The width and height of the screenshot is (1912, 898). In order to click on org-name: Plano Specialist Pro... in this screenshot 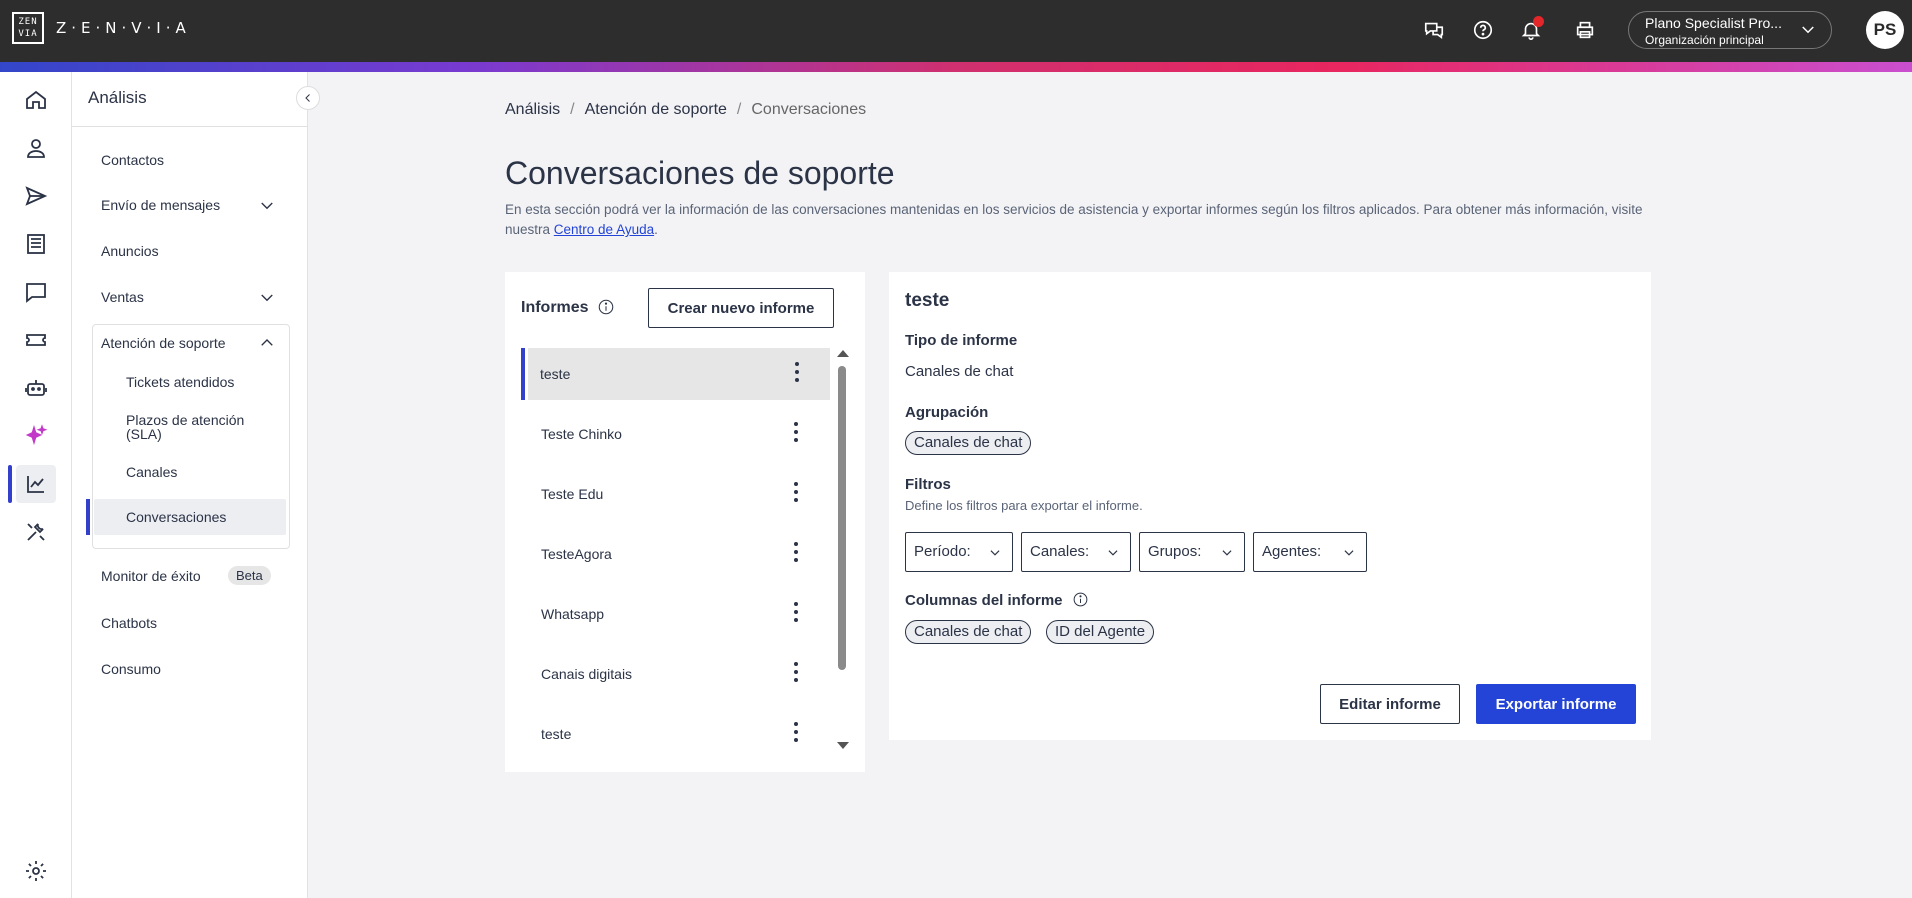, I will do `click(1713, 23)`.